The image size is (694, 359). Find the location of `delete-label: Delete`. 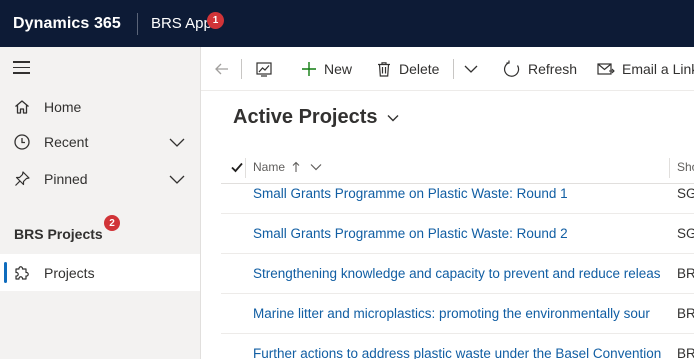

delete-label: Delete is located at coordinates (419, 69).